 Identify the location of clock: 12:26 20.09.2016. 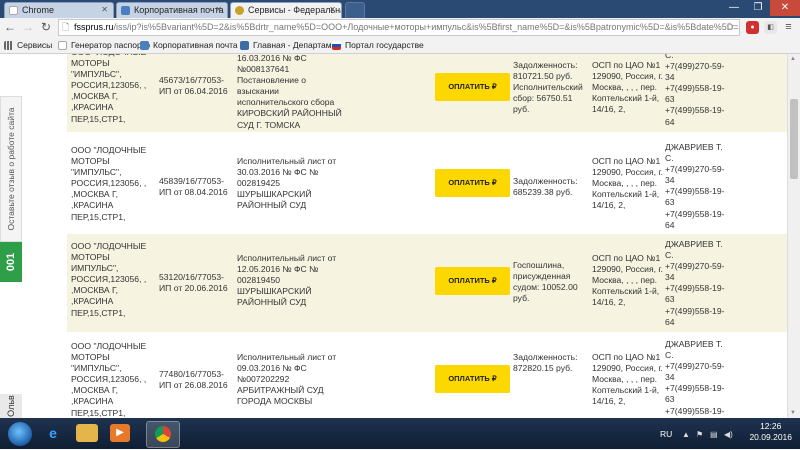
(770, 432).